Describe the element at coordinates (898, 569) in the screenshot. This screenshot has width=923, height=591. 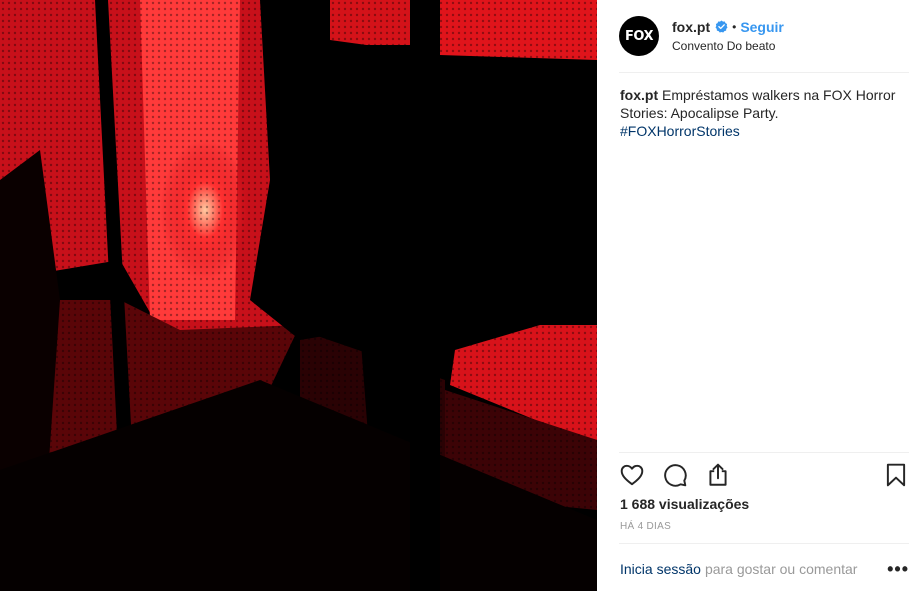
I see `more-options-icon: •••` at that location.